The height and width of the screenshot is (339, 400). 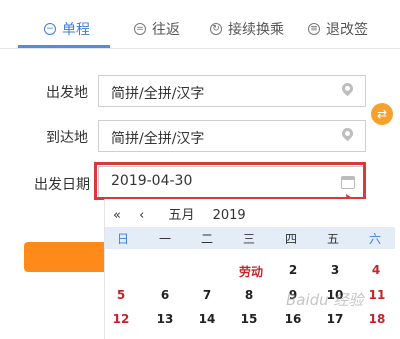 I want to click on date-label: 出发日期, so click(x=62, y=185).